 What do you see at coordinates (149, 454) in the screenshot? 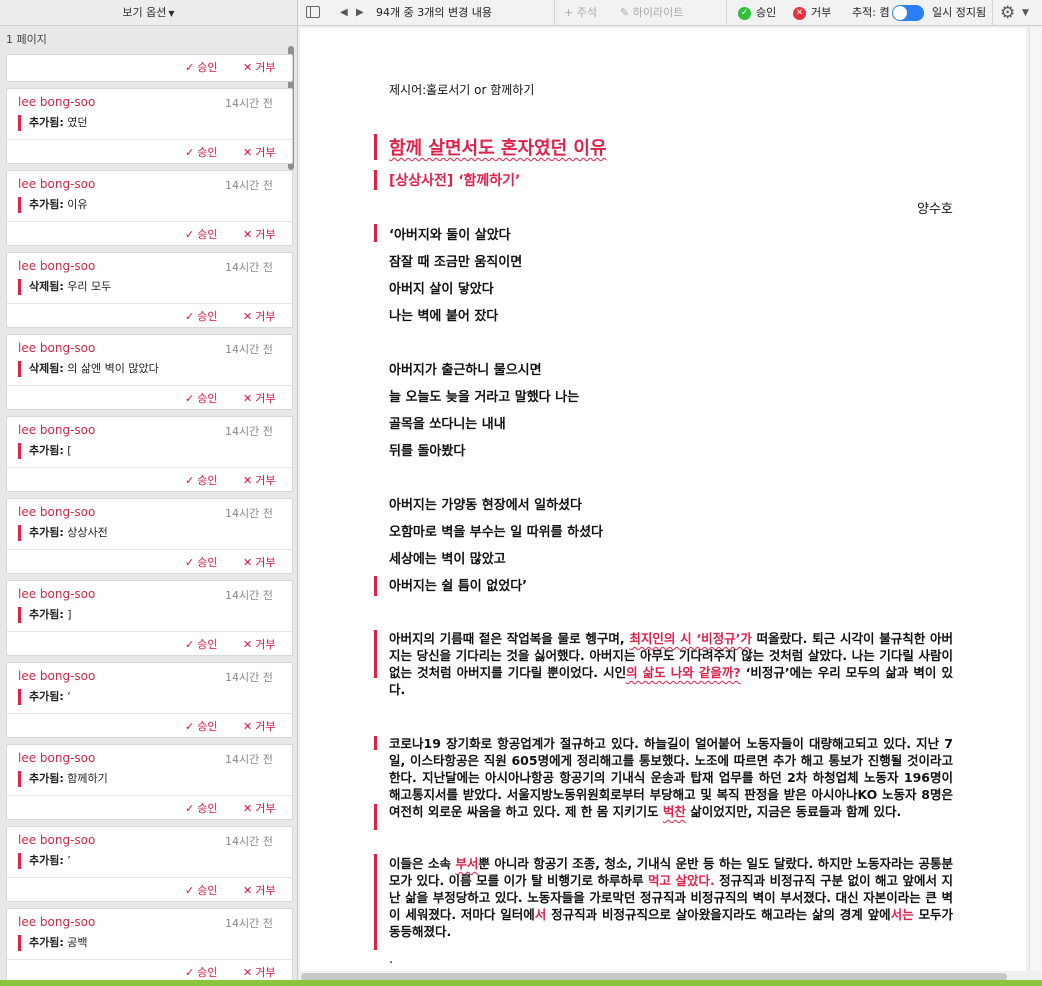
I see `change-card: lee bong-soo 14시간 전 추가됨: [✓ 승인 ✕ 거부` at bounding box center [149, 454].